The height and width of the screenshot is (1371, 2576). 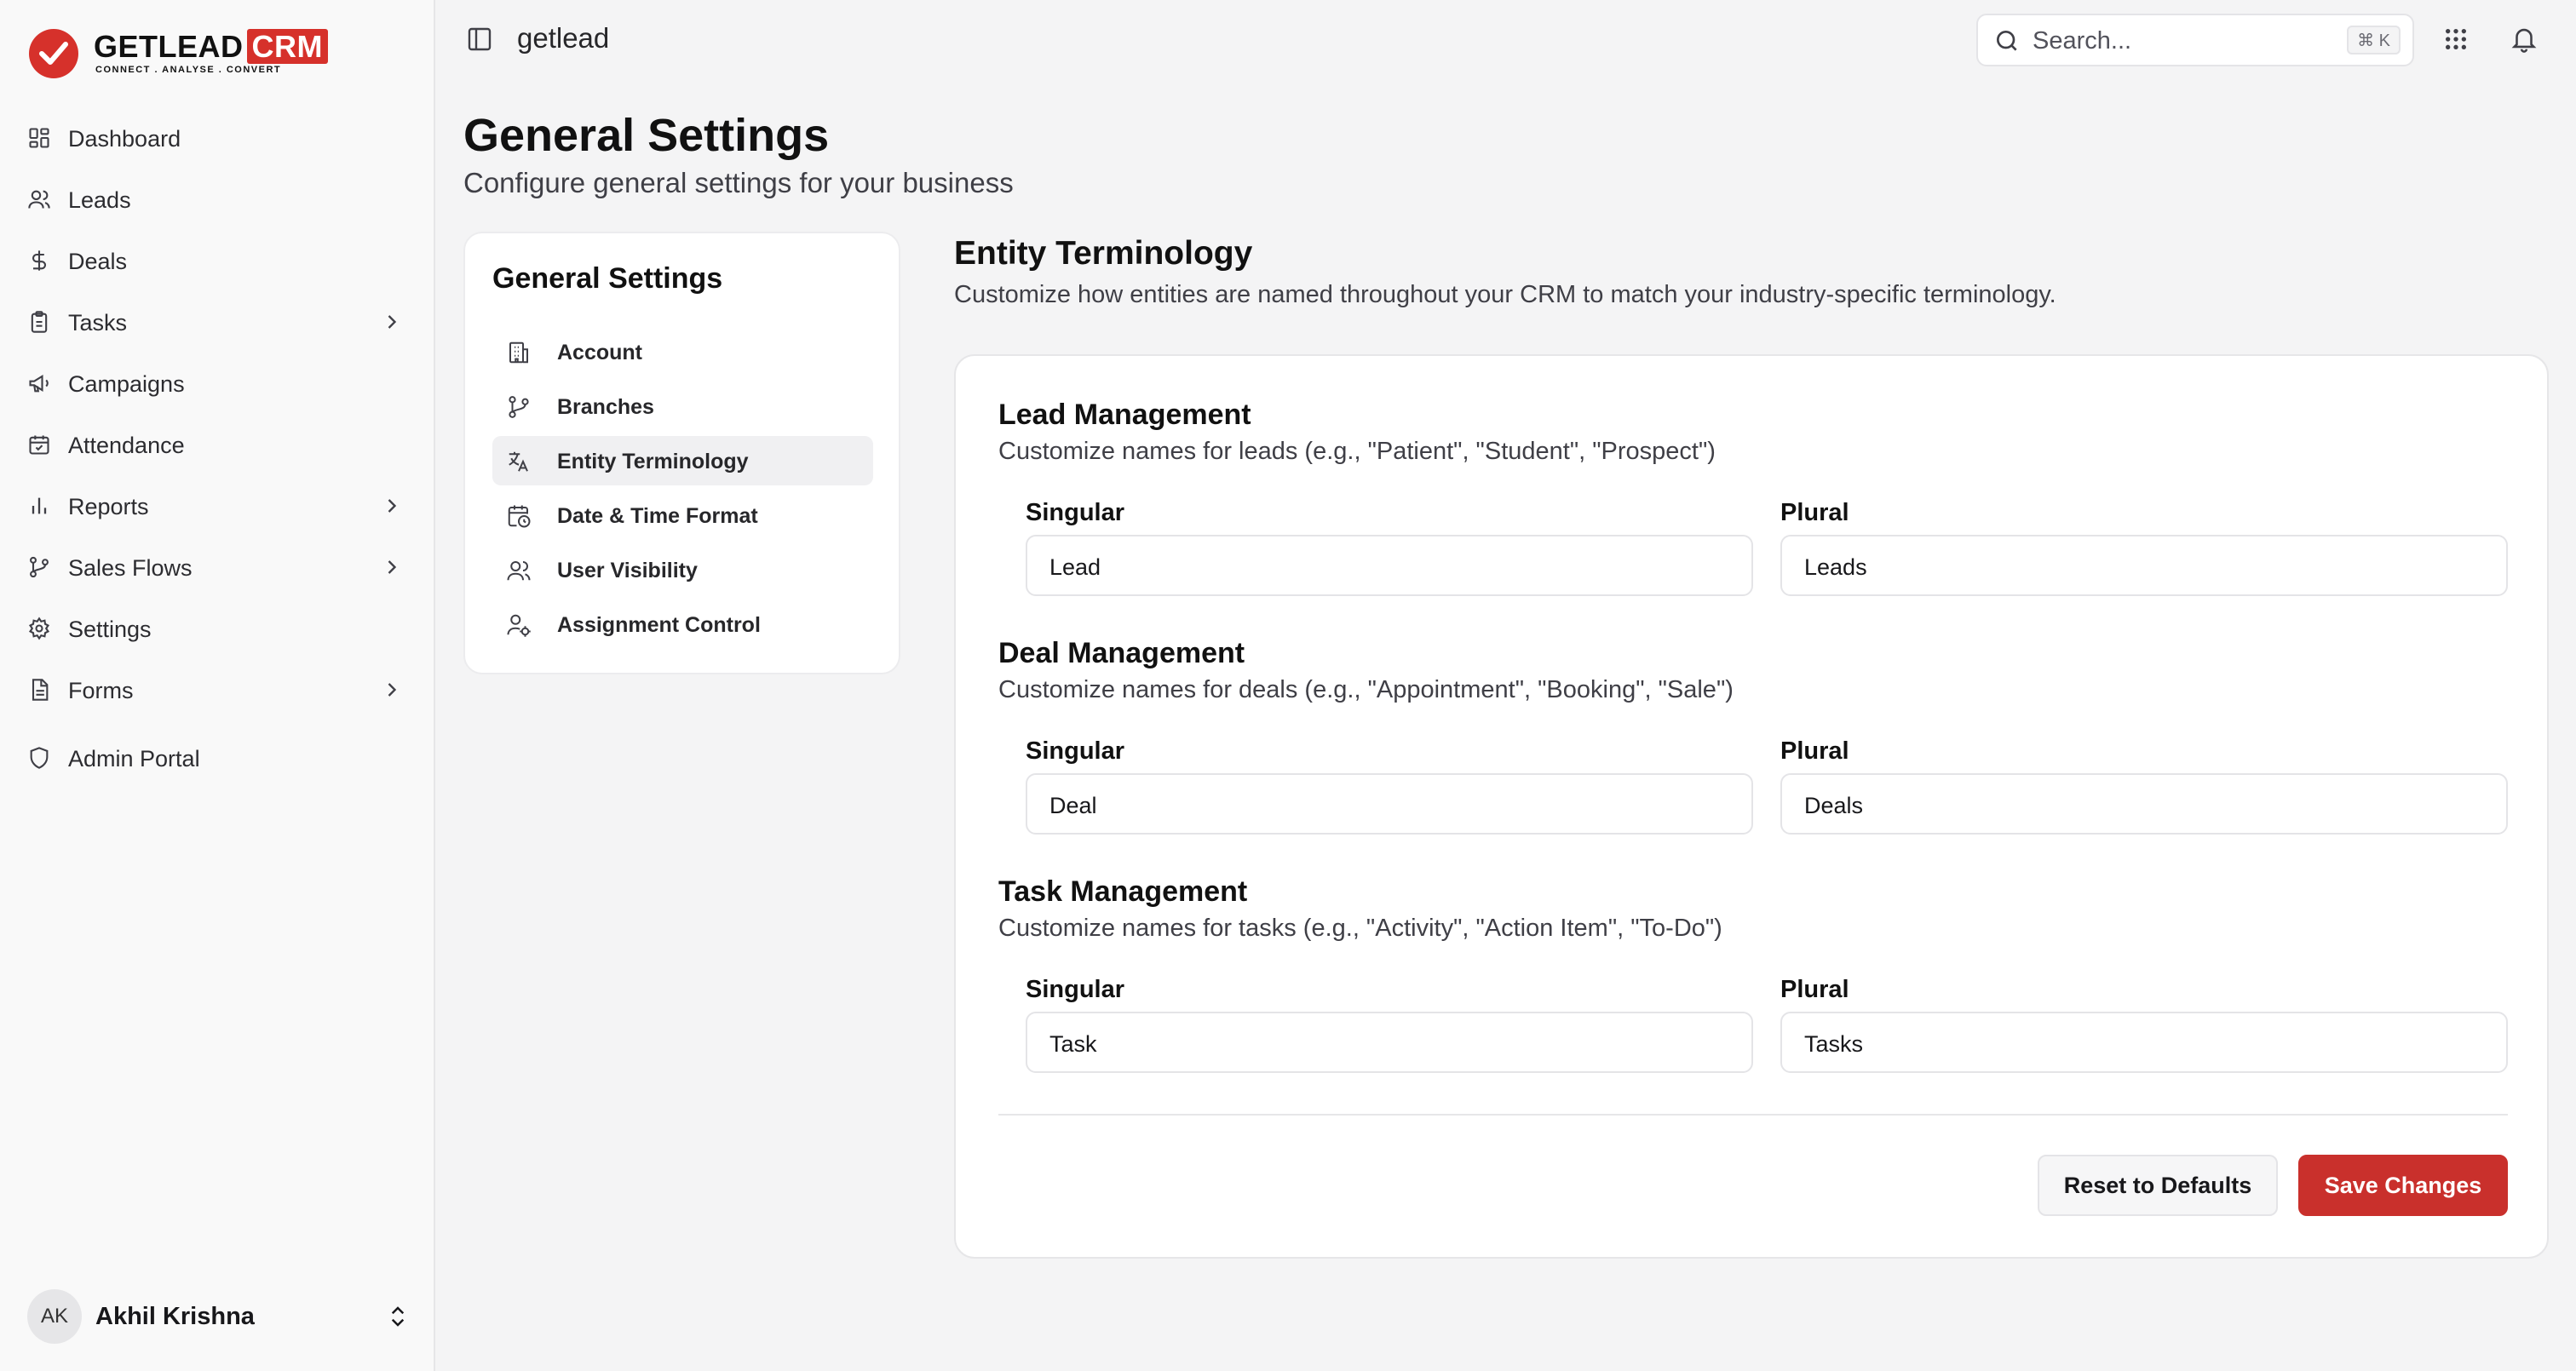 I want to click on task-singular-label: Singular, so click(x=1076, y=989).